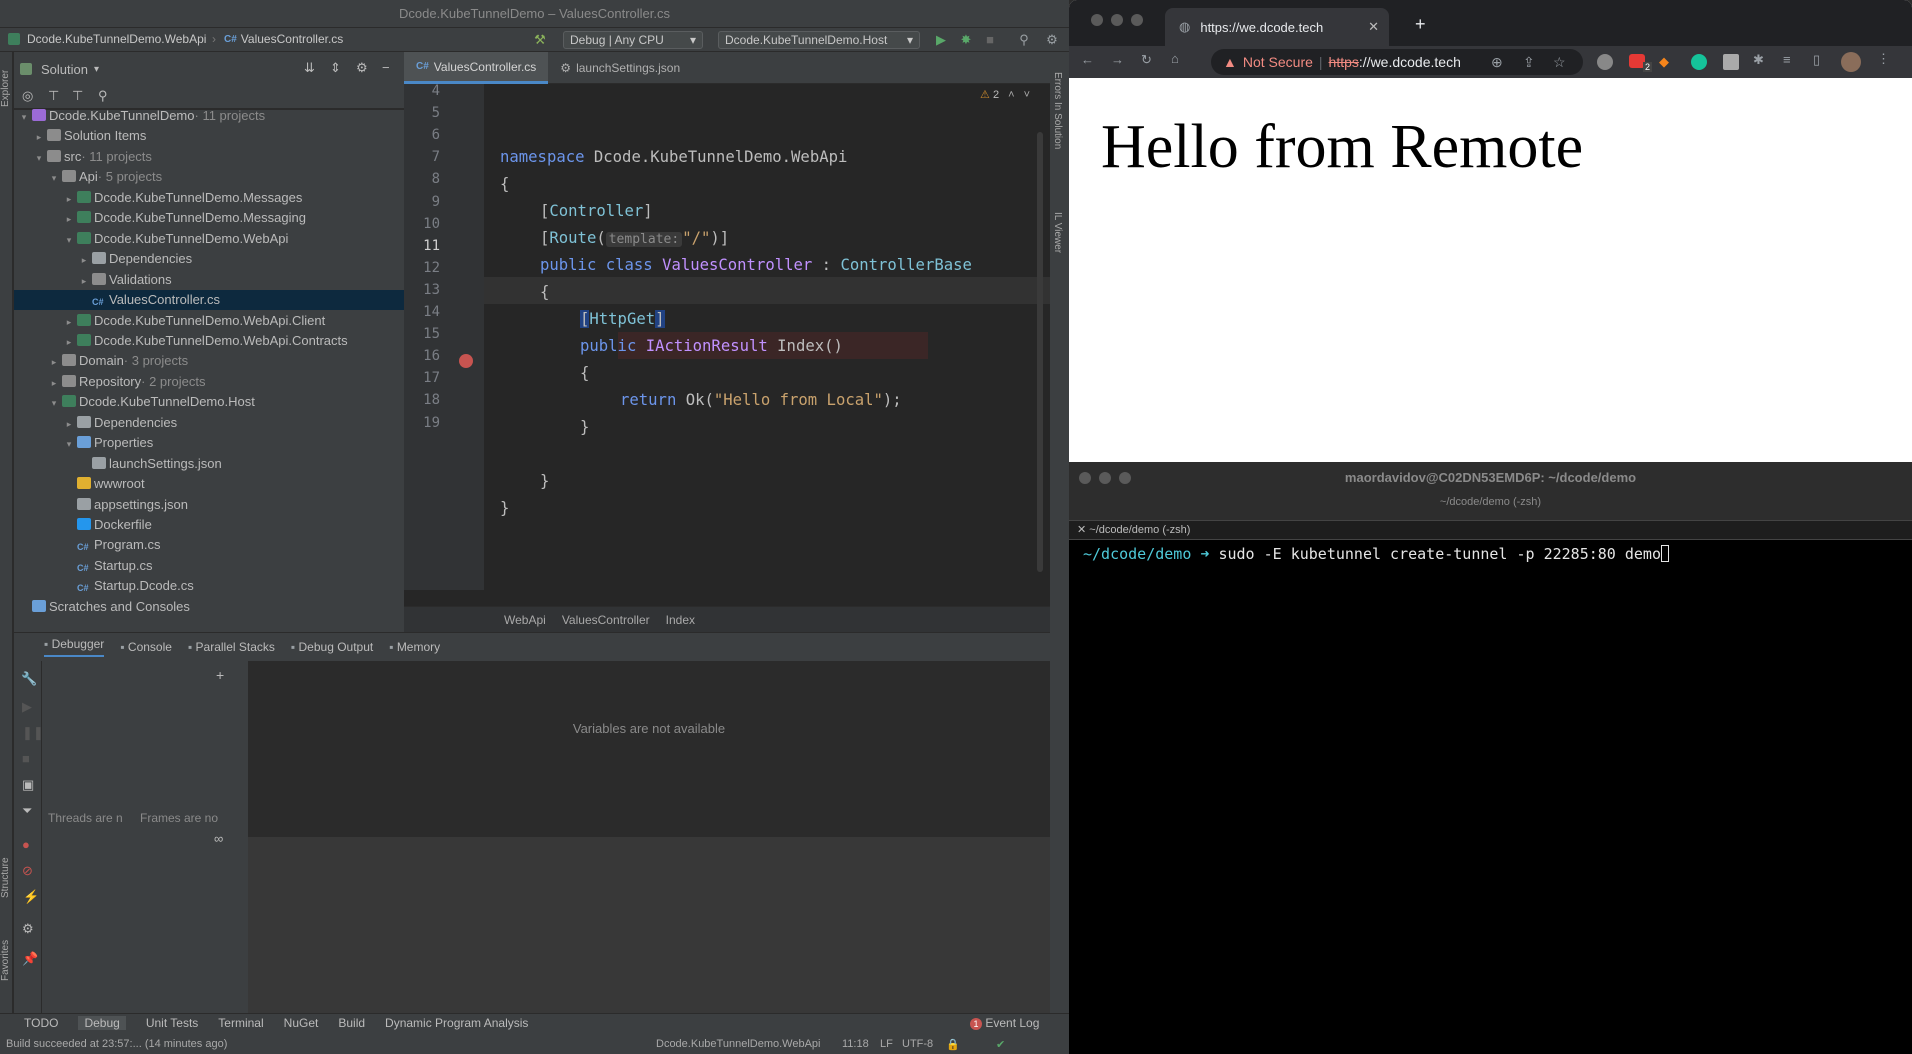  Describe the element at coordinates (209, 586) in the screenshot. I see `tree-item: C# Startup.Dcode.cs` at that location.